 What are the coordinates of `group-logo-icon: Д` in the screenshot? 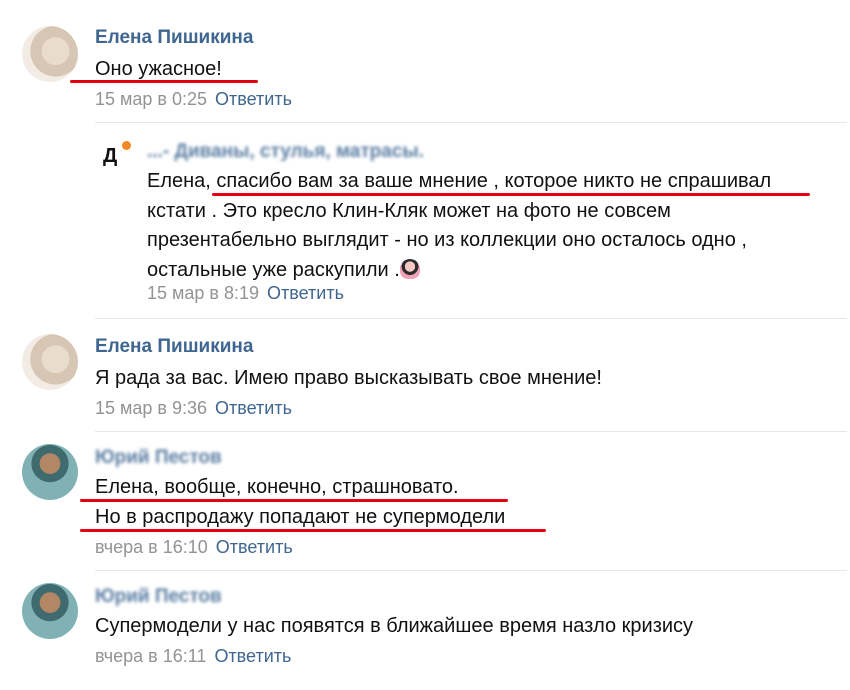 It's located at (117, 154).